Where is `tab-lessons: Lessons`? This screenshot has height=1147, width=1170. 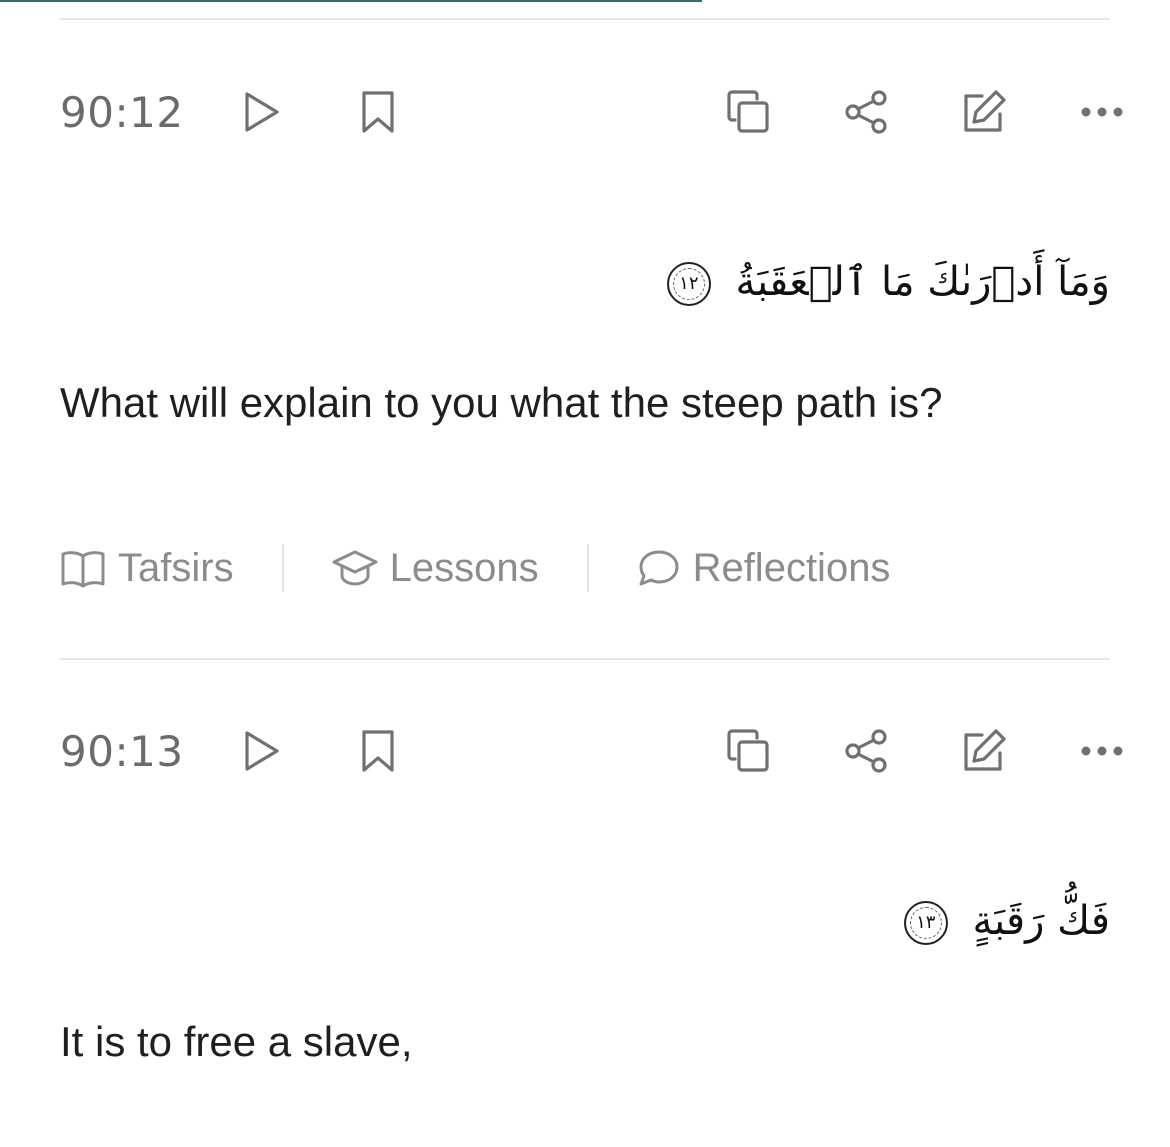 tab-lessons: Lessons is located at coordinates (435, 568).